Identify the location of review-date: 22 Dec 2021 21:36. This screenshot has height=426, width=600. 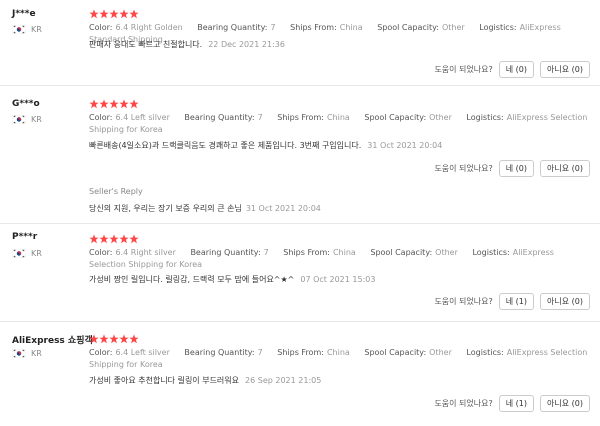
(246, 44).